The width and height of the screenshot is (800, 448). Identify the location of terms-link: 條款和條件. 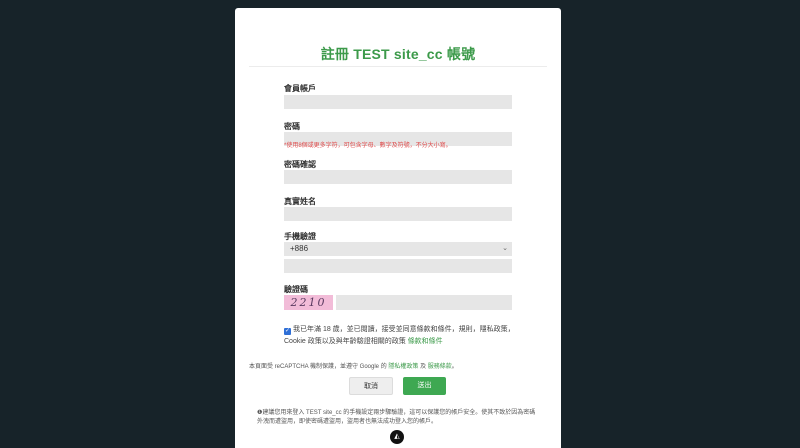
(425, 341).